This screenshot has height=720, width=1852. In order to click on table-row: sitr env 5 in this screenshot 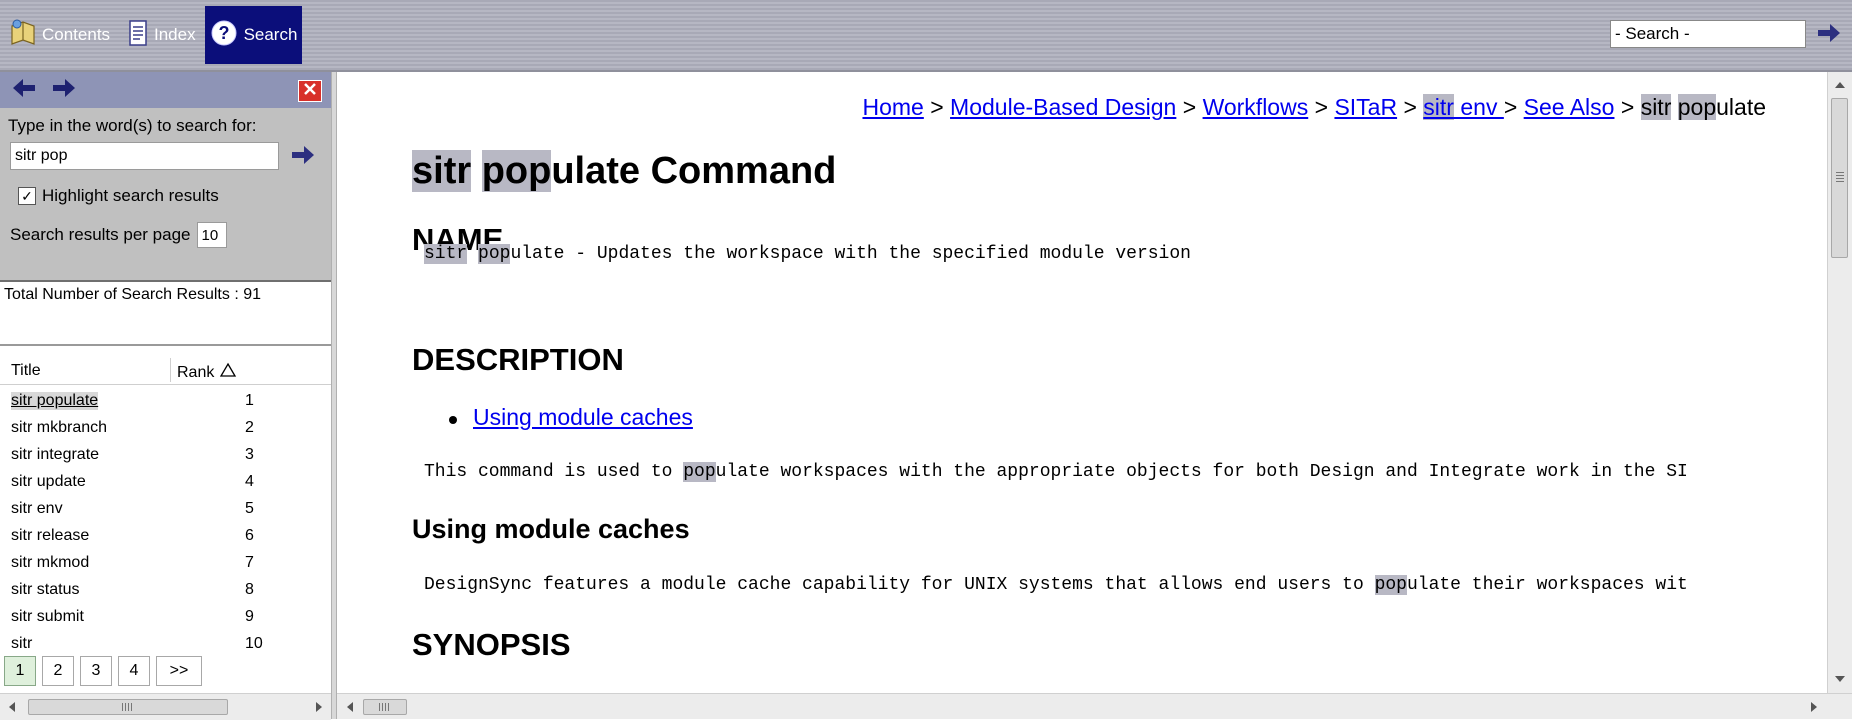, I will do `click(165, 509)`.